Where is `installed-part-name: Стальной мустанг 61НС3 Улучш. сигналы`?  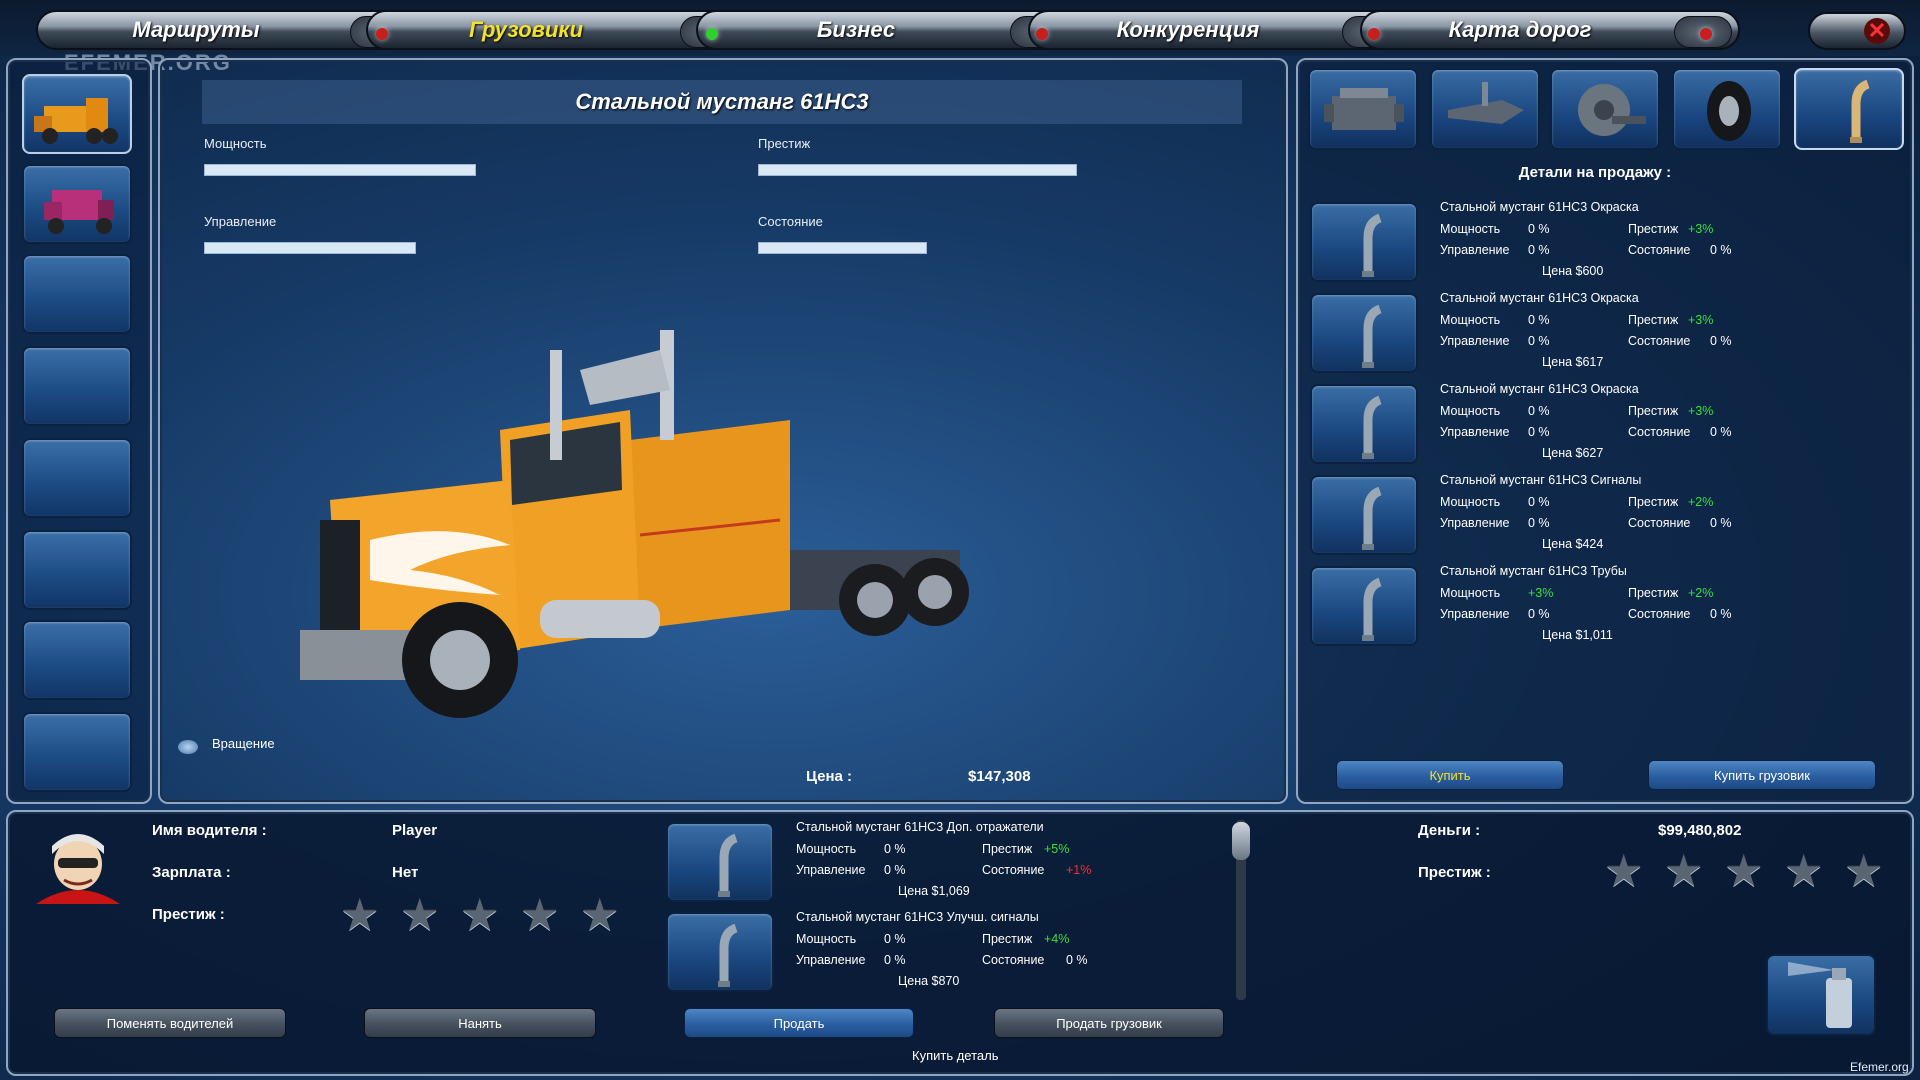
installed-part-name: Стальной мустанг 61НС3 Улучш. сигналы is located at coordinates (917, 917).